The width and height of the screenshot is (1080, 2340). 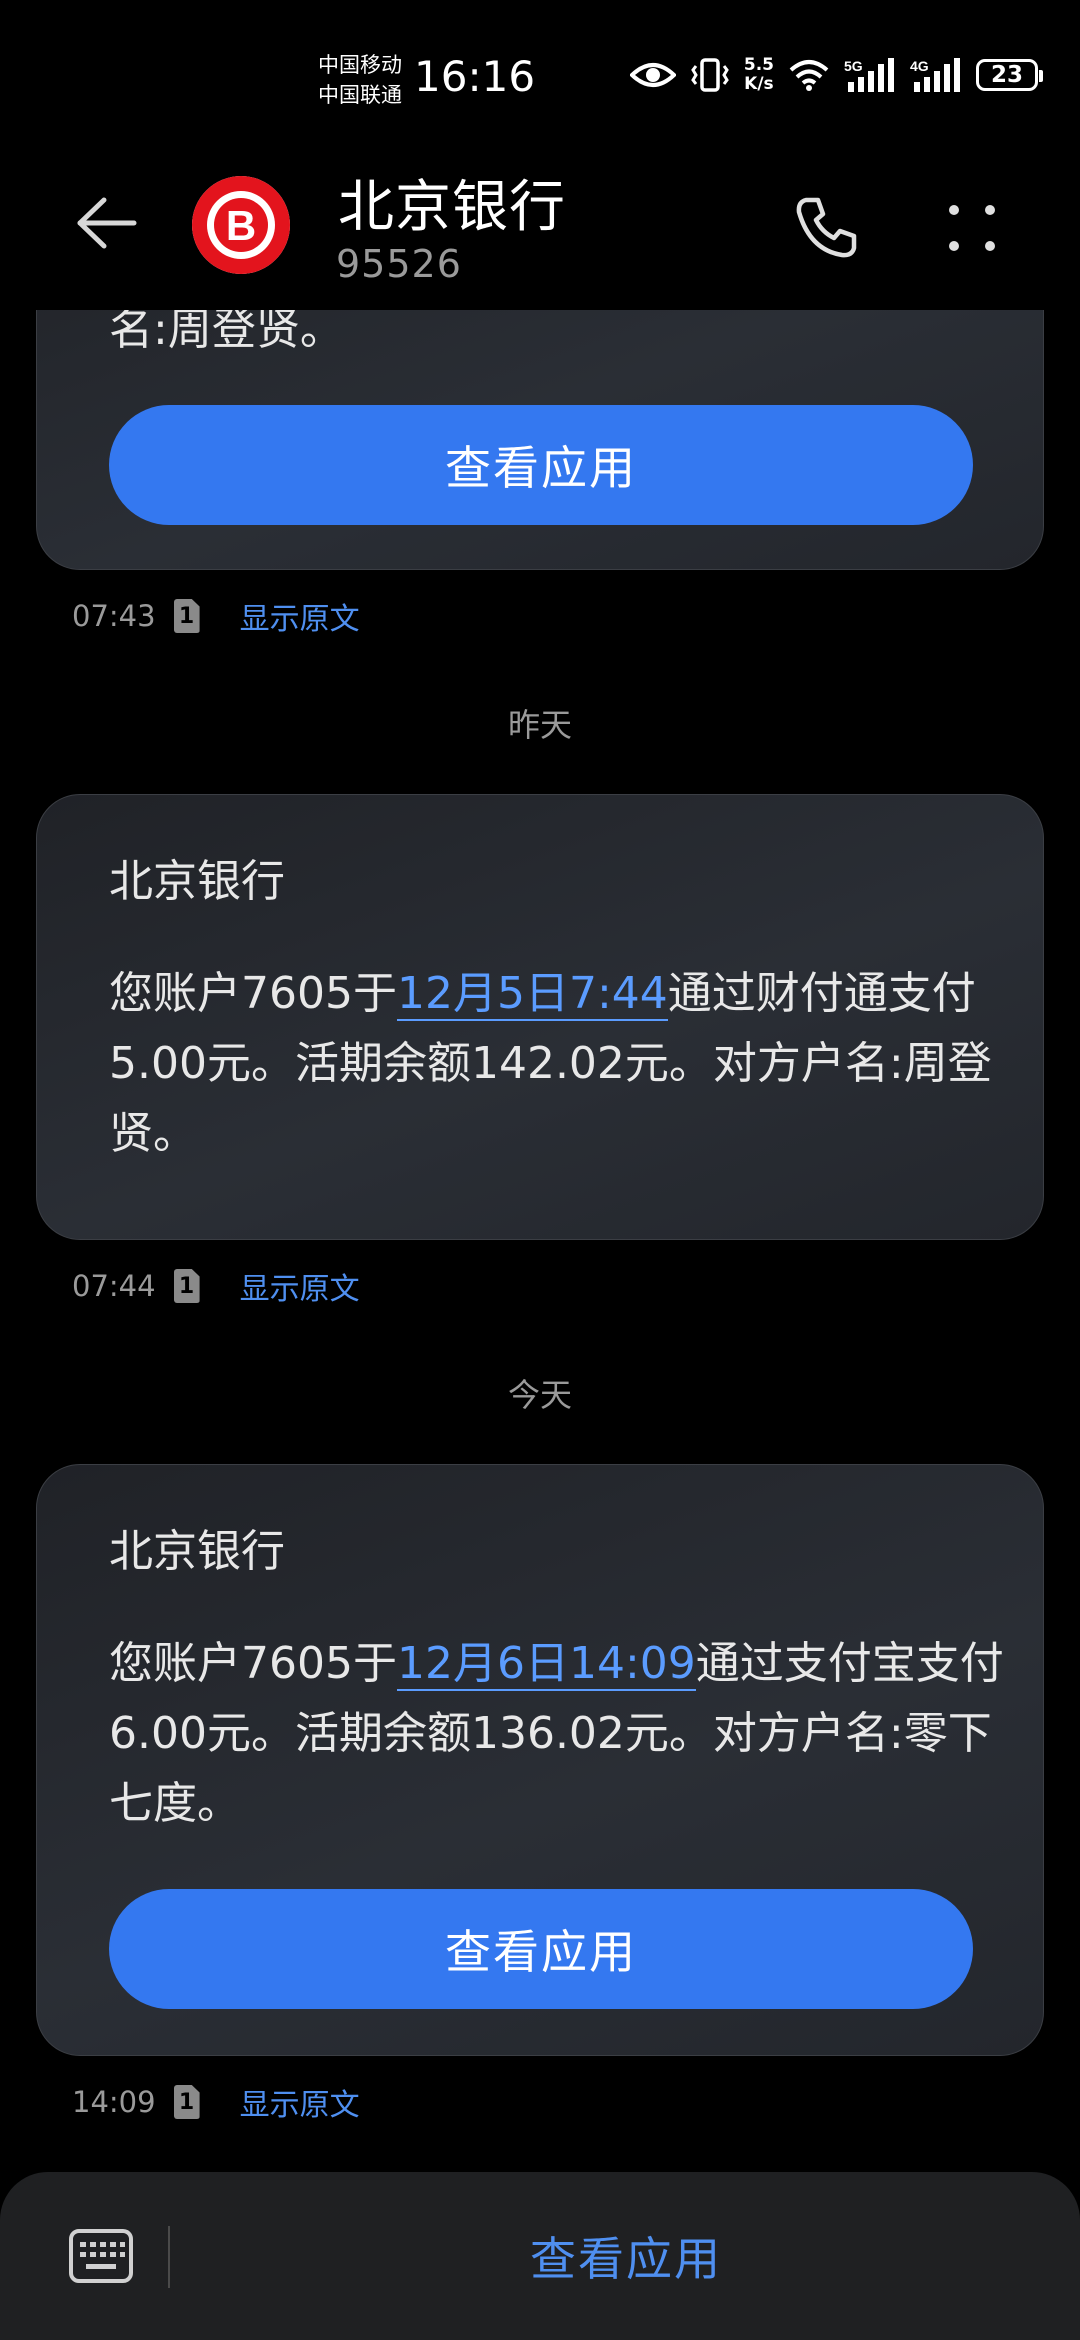 What do you see at coordinates (532, 994) in the screenshot?
I see `datetime-link: 12月5日7:44` at bounding box center [532, 994].